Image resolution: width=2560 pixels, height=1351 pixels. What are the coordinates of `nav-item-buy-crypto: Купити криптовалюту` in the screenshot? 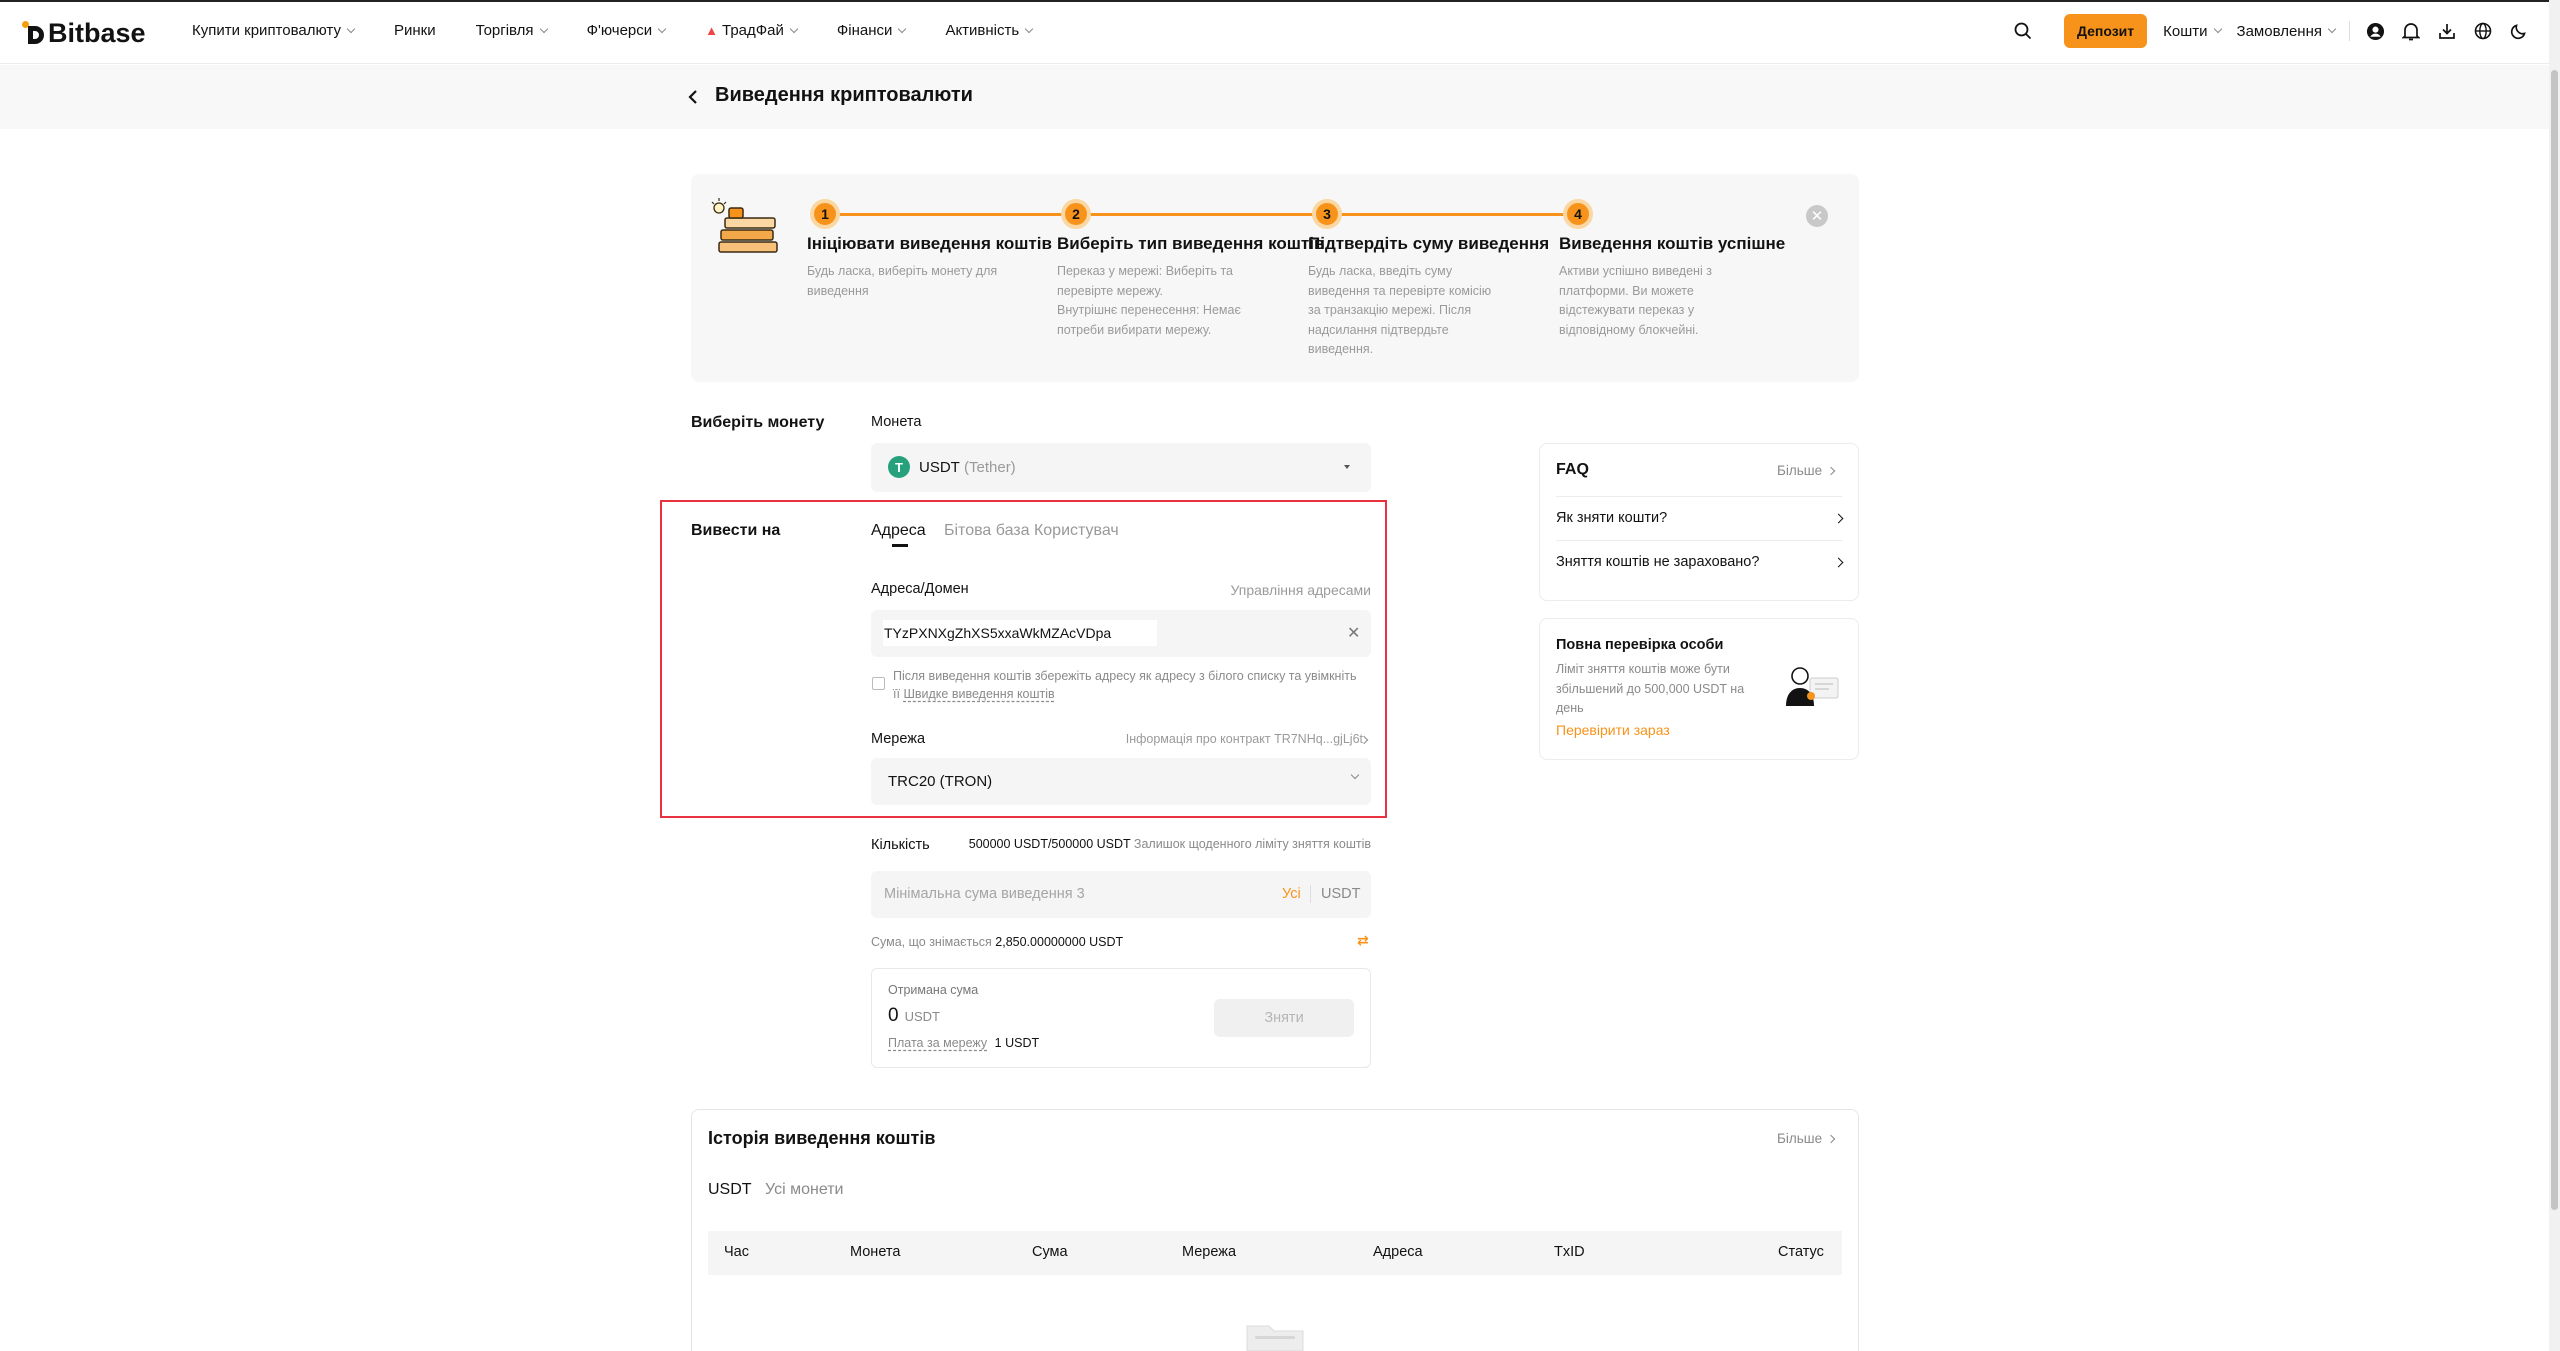 It's located at (274, 30).